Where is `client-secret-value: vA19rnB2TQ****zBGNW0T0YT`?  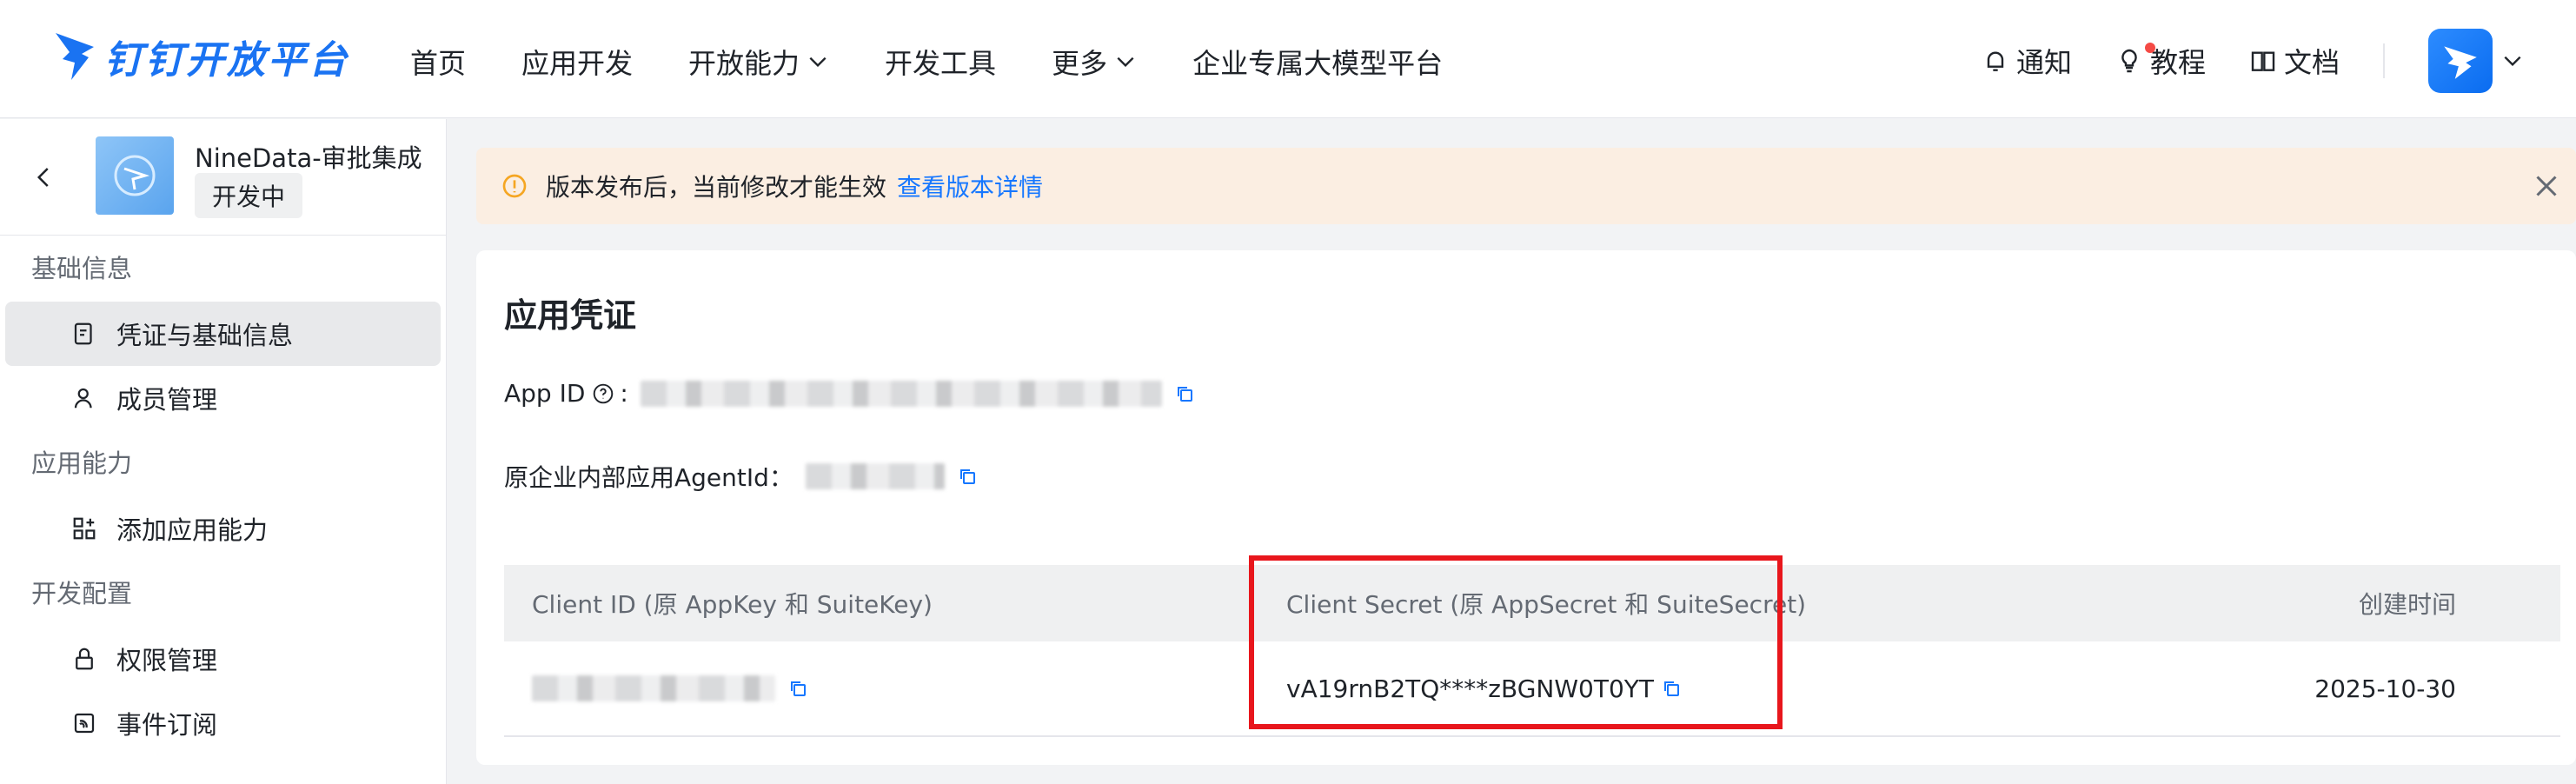 client-secret-value: vA19rnB2TQ****zBGNW0T0YT is located at coordinates (1470, 688).